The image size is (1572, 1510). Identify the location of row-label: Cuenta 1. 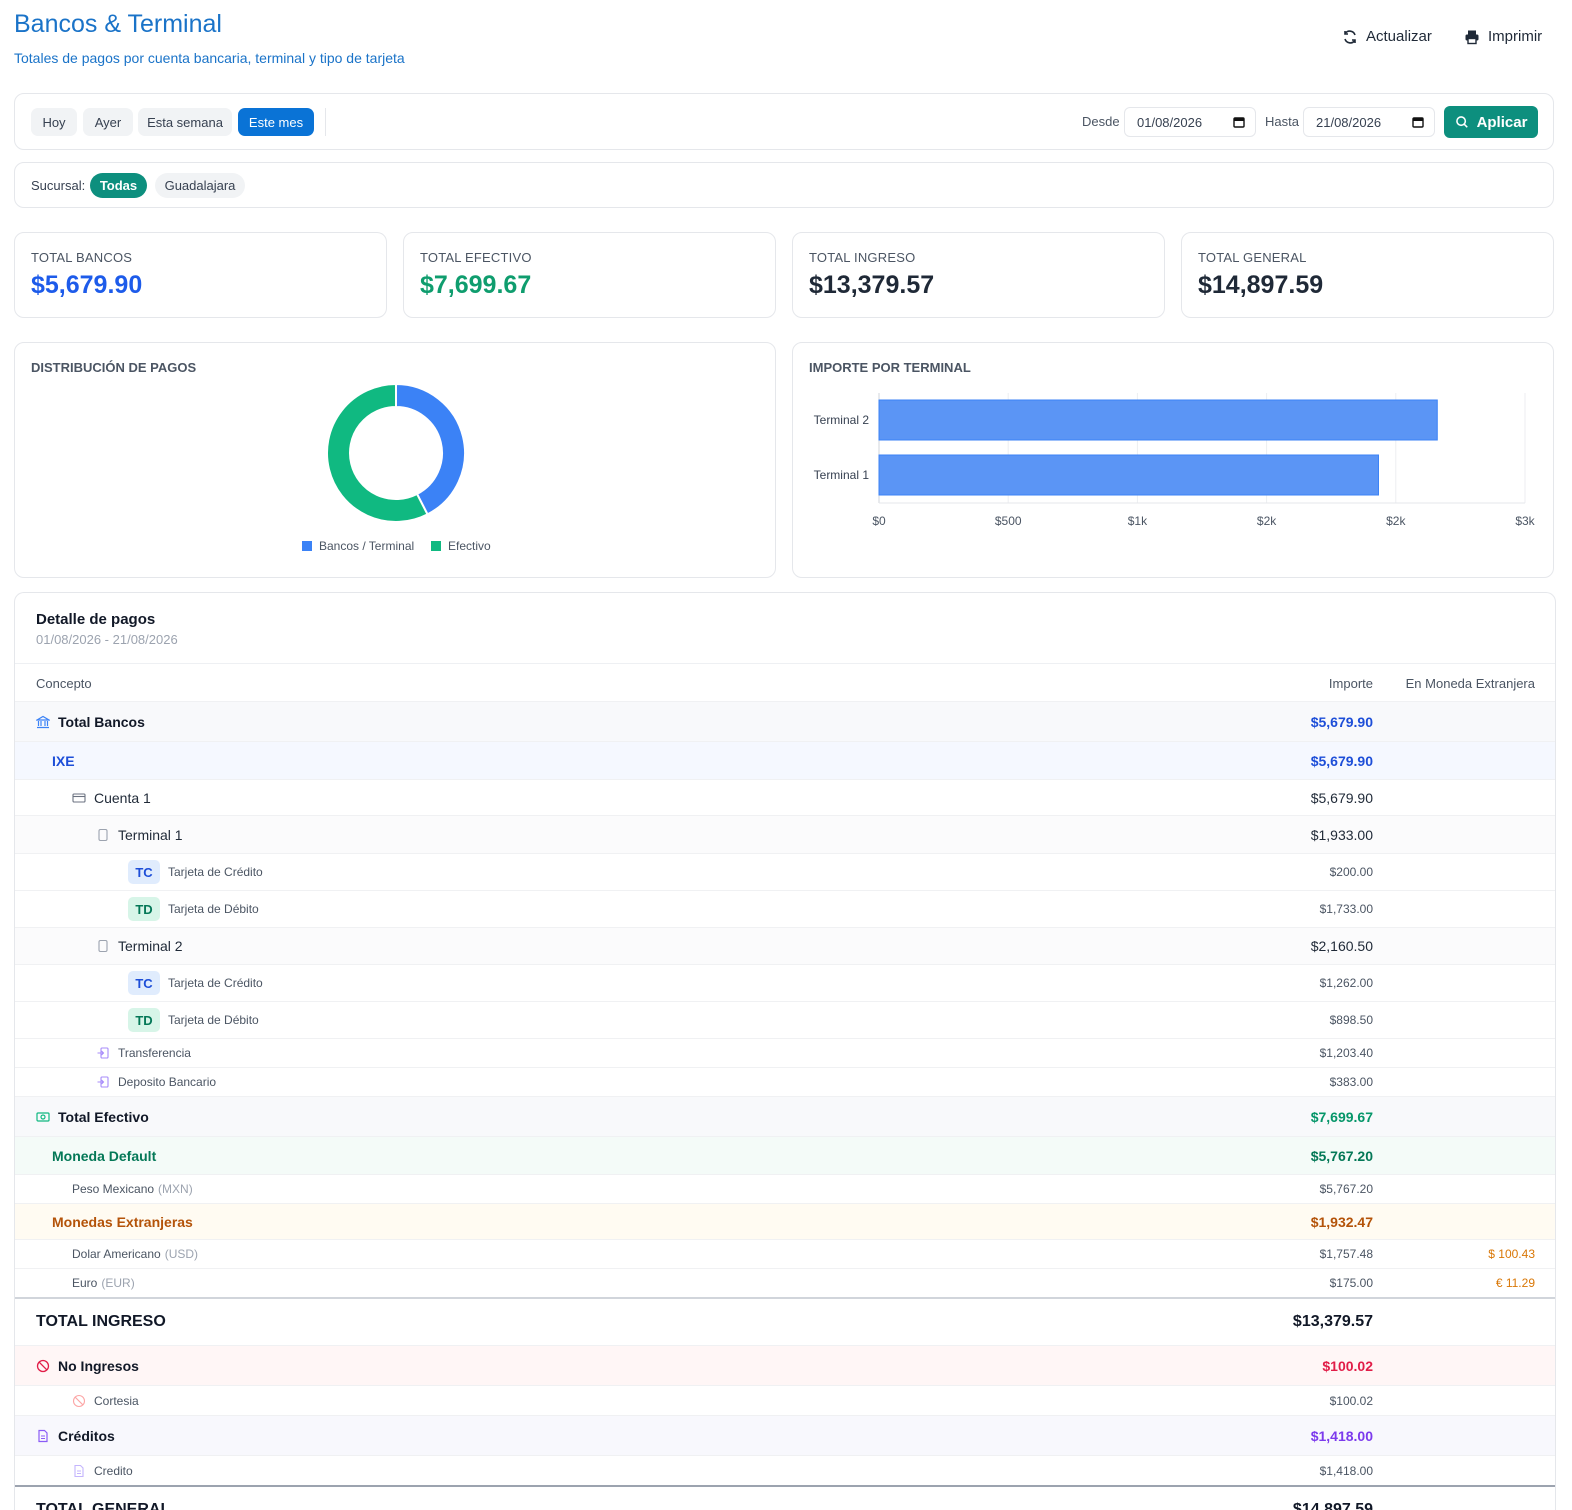
(122, 797).